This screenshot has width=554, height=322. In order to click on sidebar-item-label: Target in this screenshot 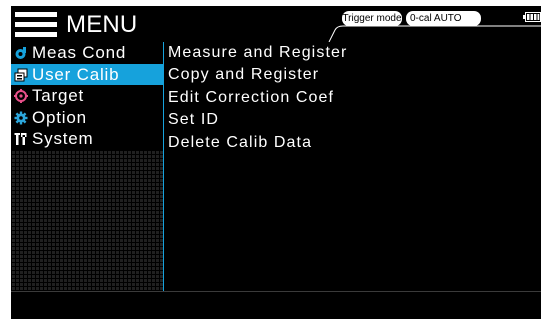, I will do `click(58, 96)`.